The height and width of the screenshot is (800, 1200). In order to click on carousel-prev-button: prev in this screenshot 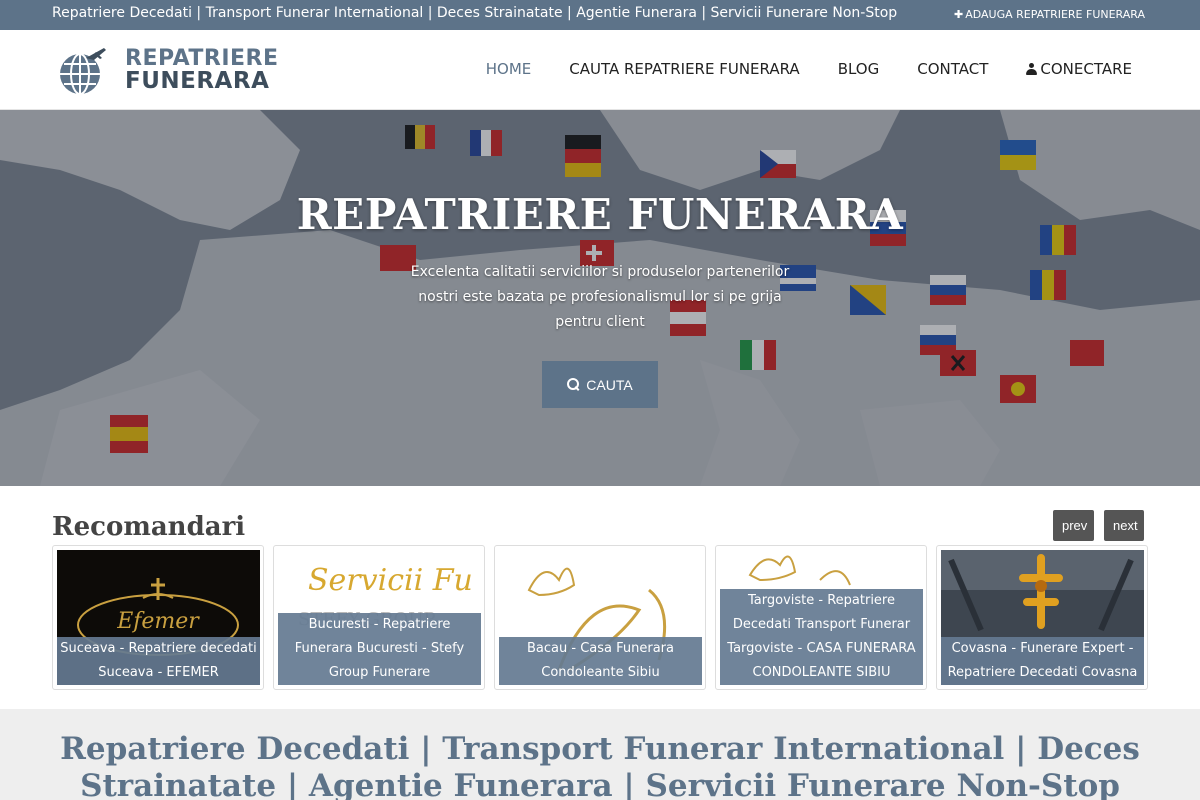, I will do `click(1073, 525)`.